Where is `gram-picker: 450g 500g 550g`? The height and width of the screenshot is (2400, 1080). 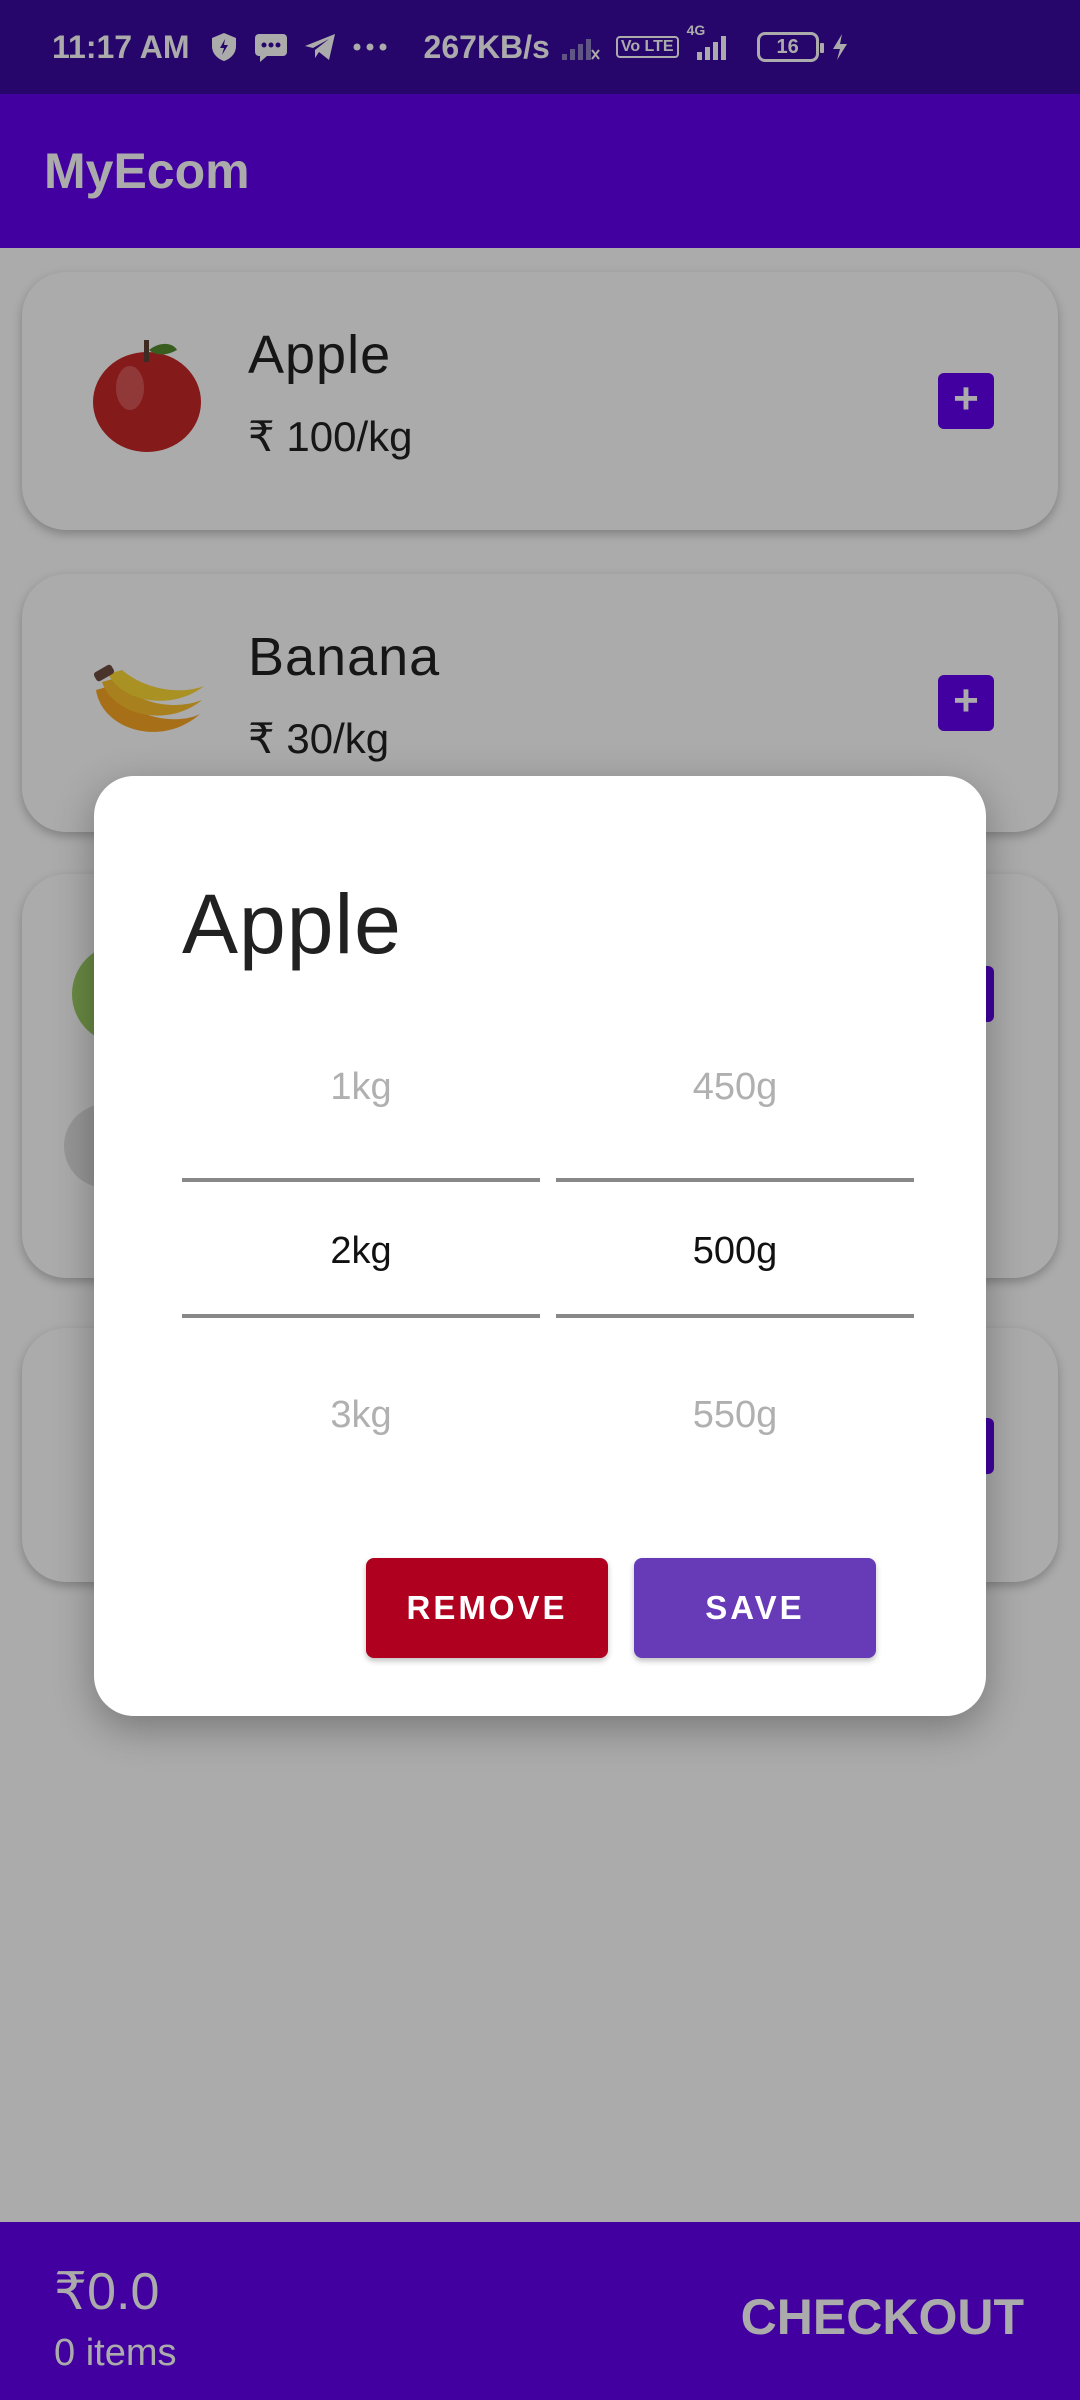
gram-picker: 450g 500g 550g is located at coordinates (735, 1238).